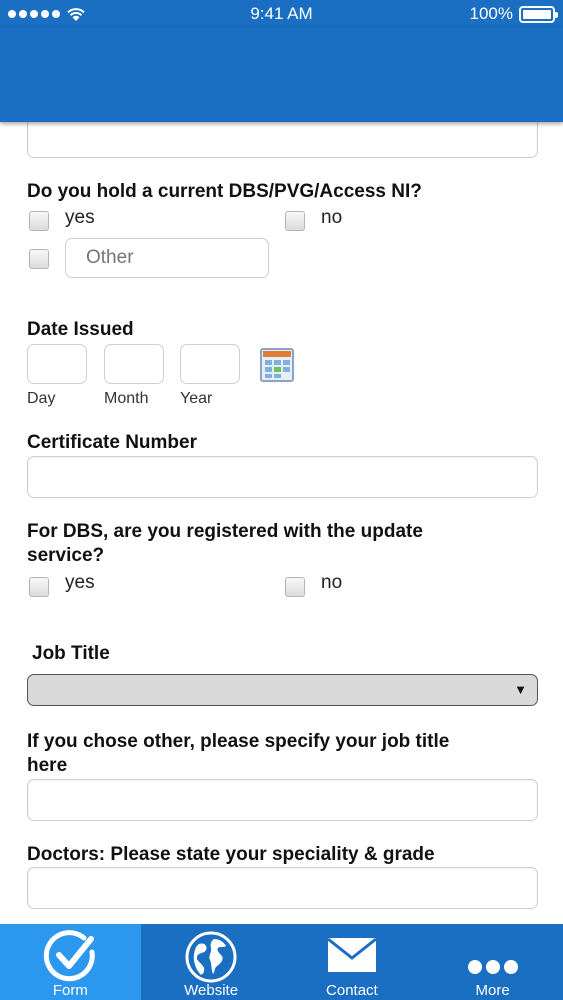 Image resolution: width=563 pixels, height=1000 pixels. Describe the element at coordinates (70, 956) in the screenshot. I see `checkmark-circle-icon` at that location.